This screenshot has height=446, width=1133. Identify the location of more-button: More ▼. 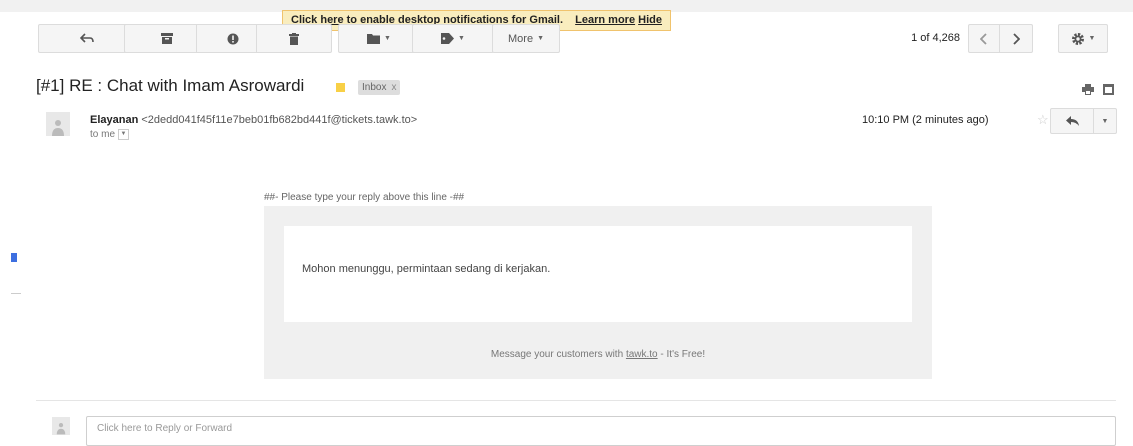
(526, 38).